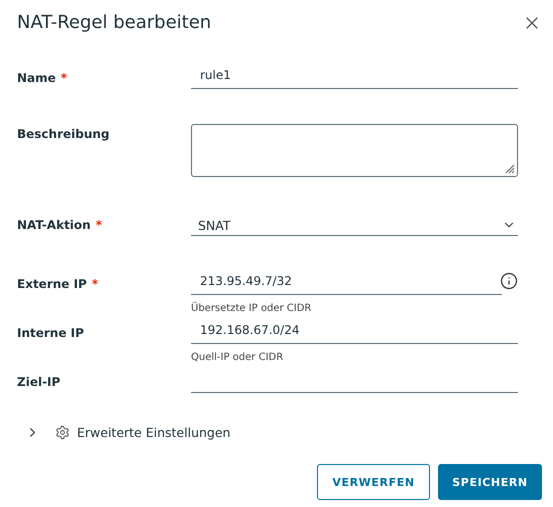 Image resolution: width=553 pixels, height=507 pixels. I want to click on field-label: NAT-Aktion *, so click(60, 225).